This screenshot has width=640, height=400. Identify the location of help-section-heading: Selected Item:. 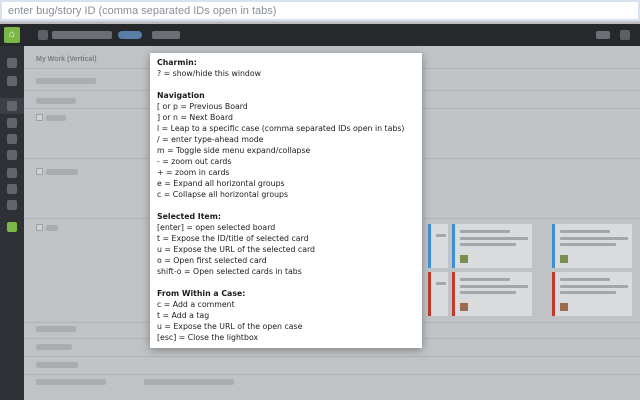
(189, 216).